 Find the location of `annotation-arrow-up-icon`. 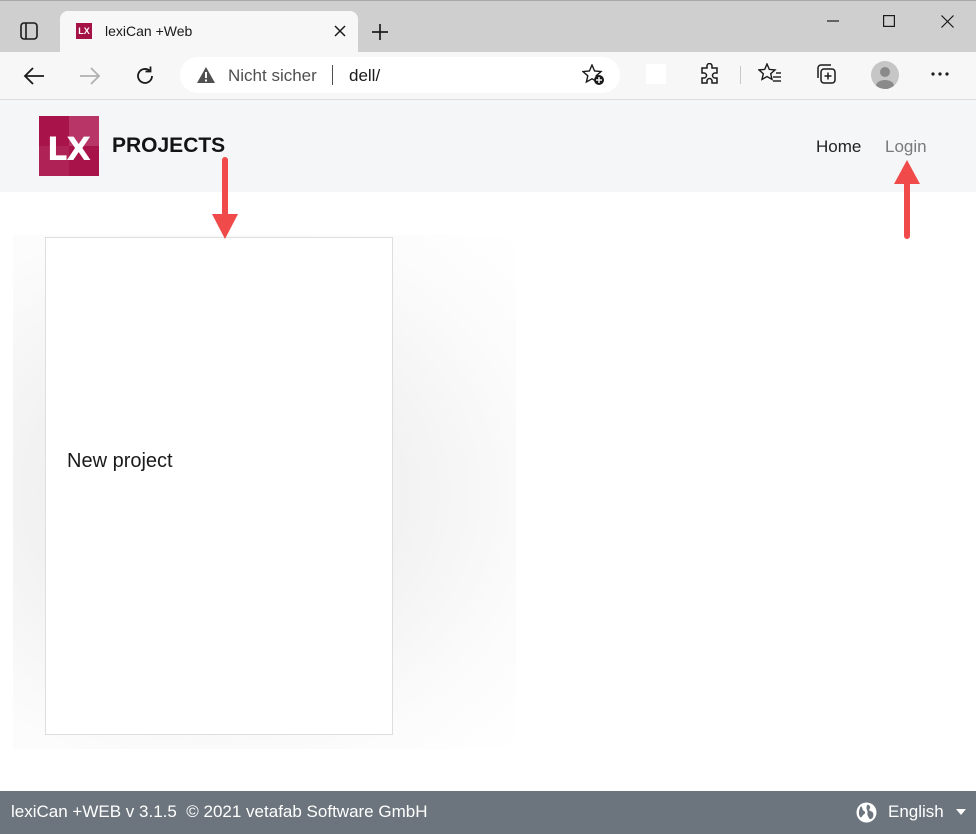

annotation-arrow-up-icon is located at coordinates (907, 199).